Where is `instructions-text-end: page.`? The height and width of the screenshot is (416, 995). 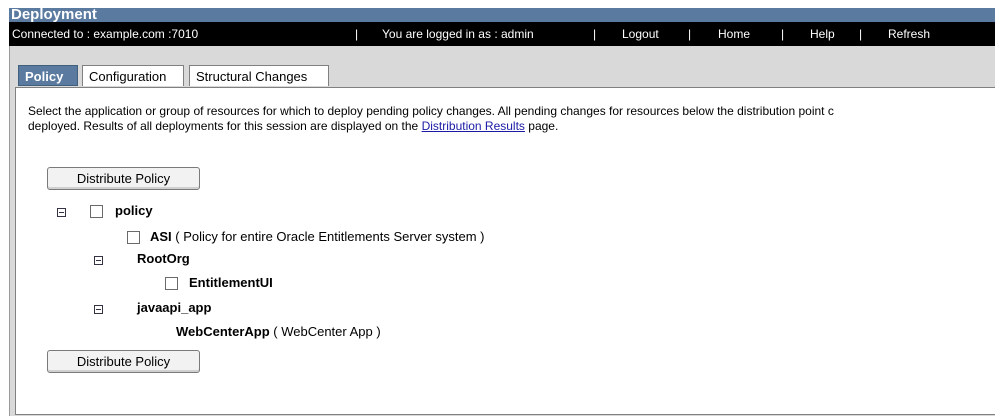 instructions-text-end: page. is located at coordinates (541, 126).